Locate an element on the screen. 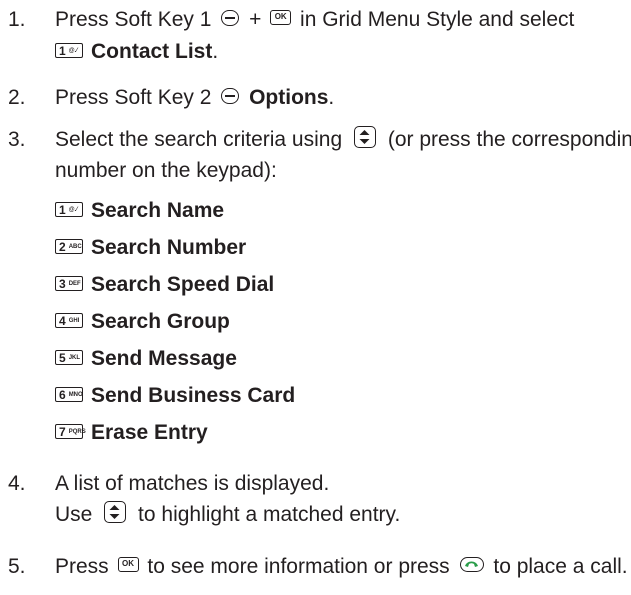 This screenshot has width=631, height=595. key-digit: 6 is located at coordinates (62, 394).